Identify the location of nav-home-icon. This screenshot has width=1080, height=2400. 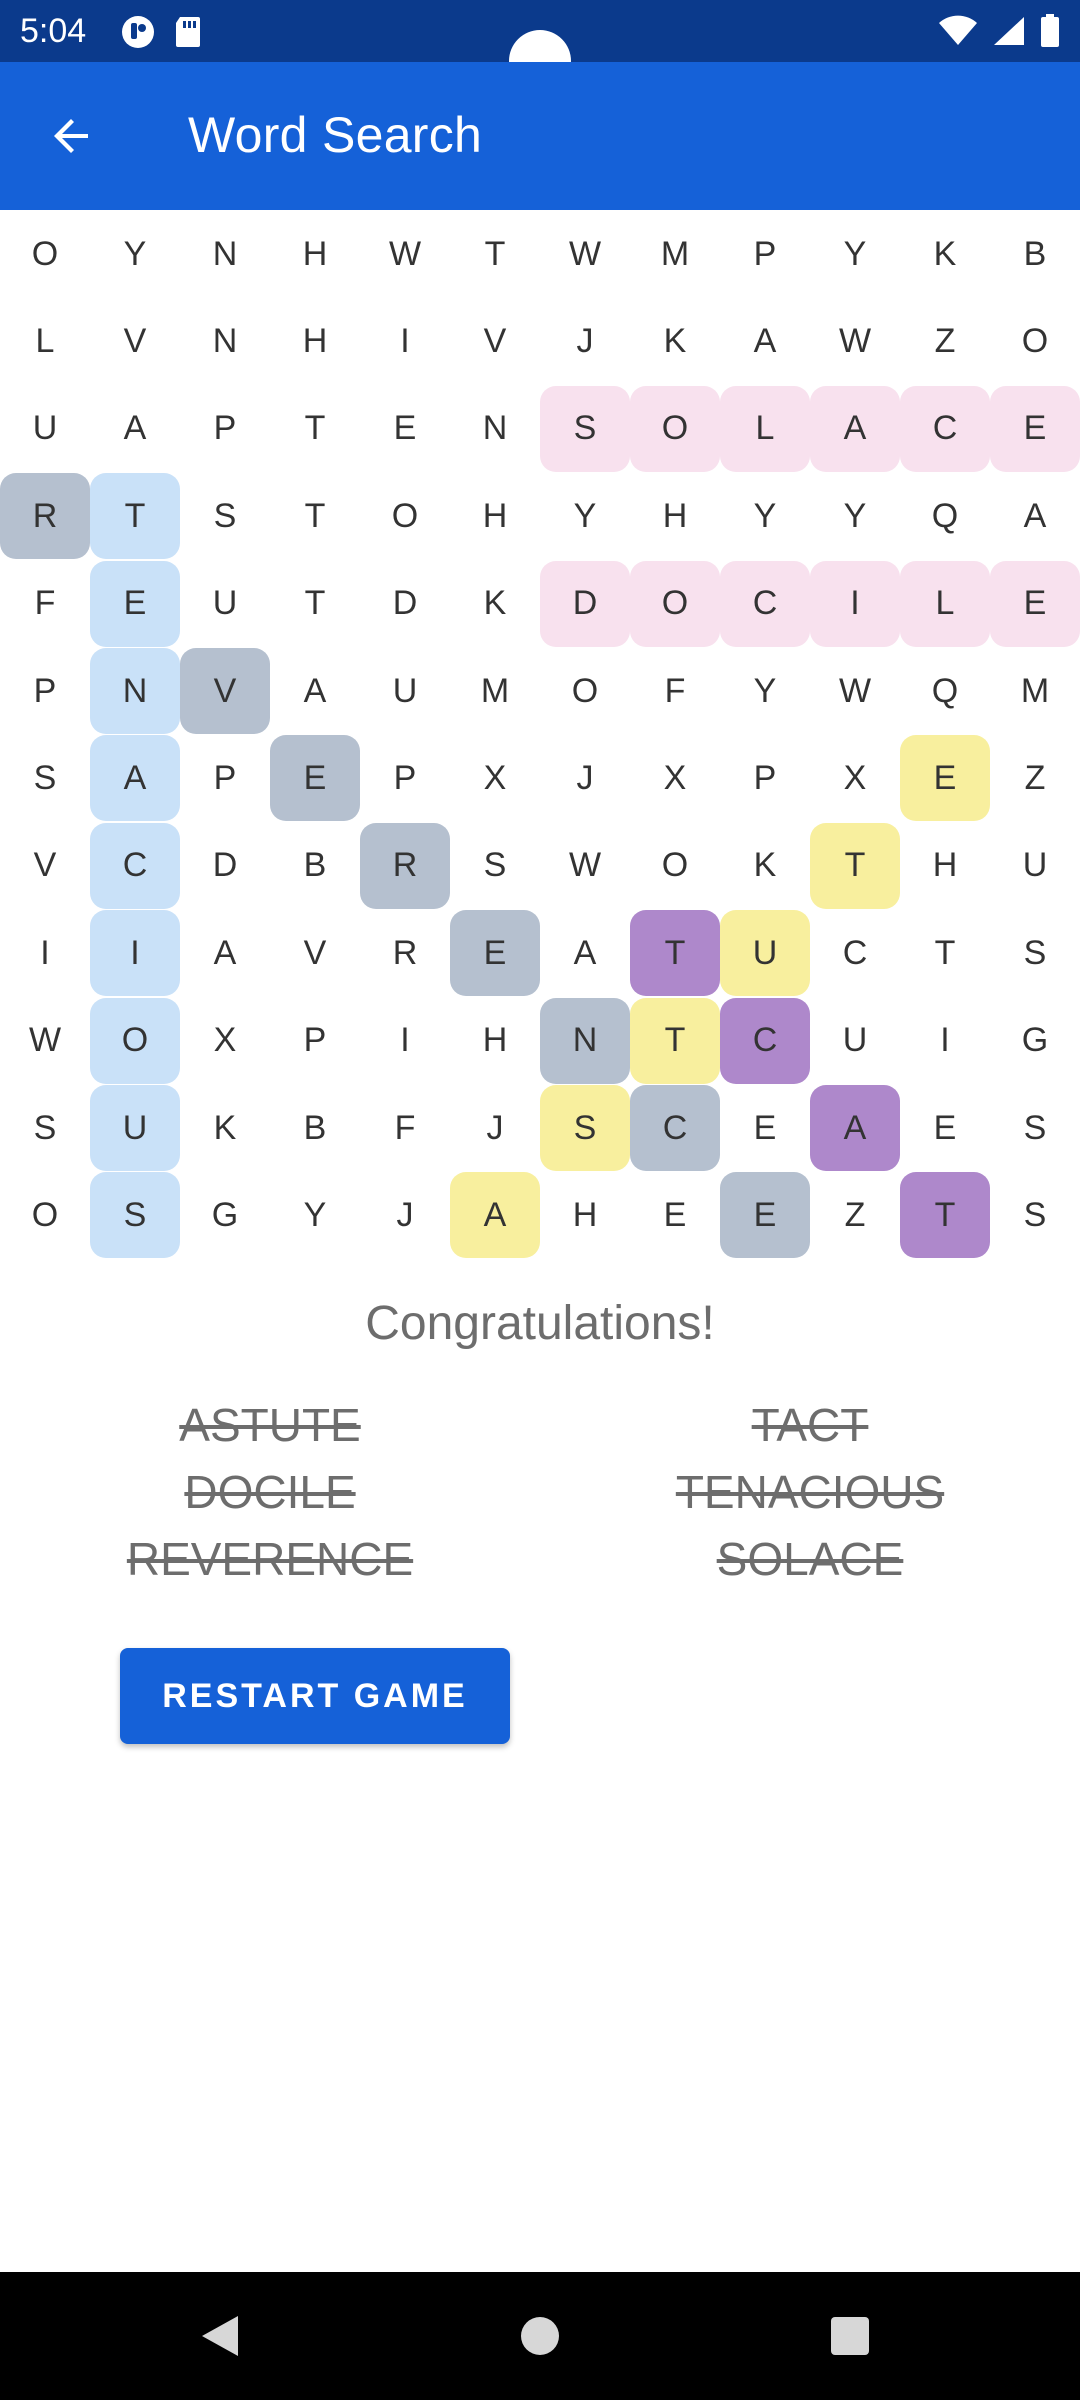
(540, 2336).